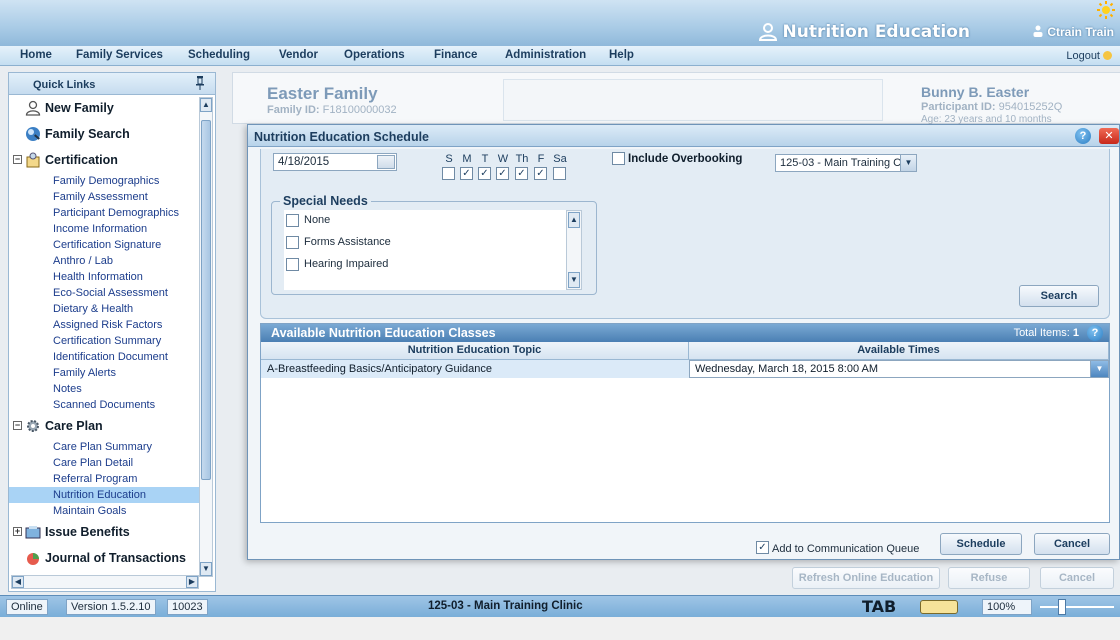 Image resolution: width=1120 pixels, height=640 pixels. Describe the element at coordinates (545, 55) in the screenshot. I see `menu-administration: Administration` at that location.